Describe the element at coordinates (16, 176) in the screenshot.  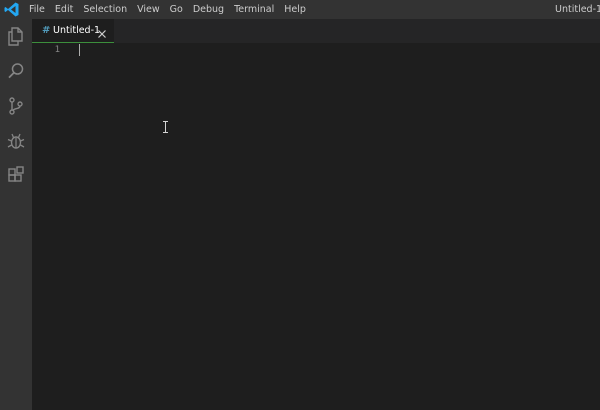
I see `extensions-icon` at that location.